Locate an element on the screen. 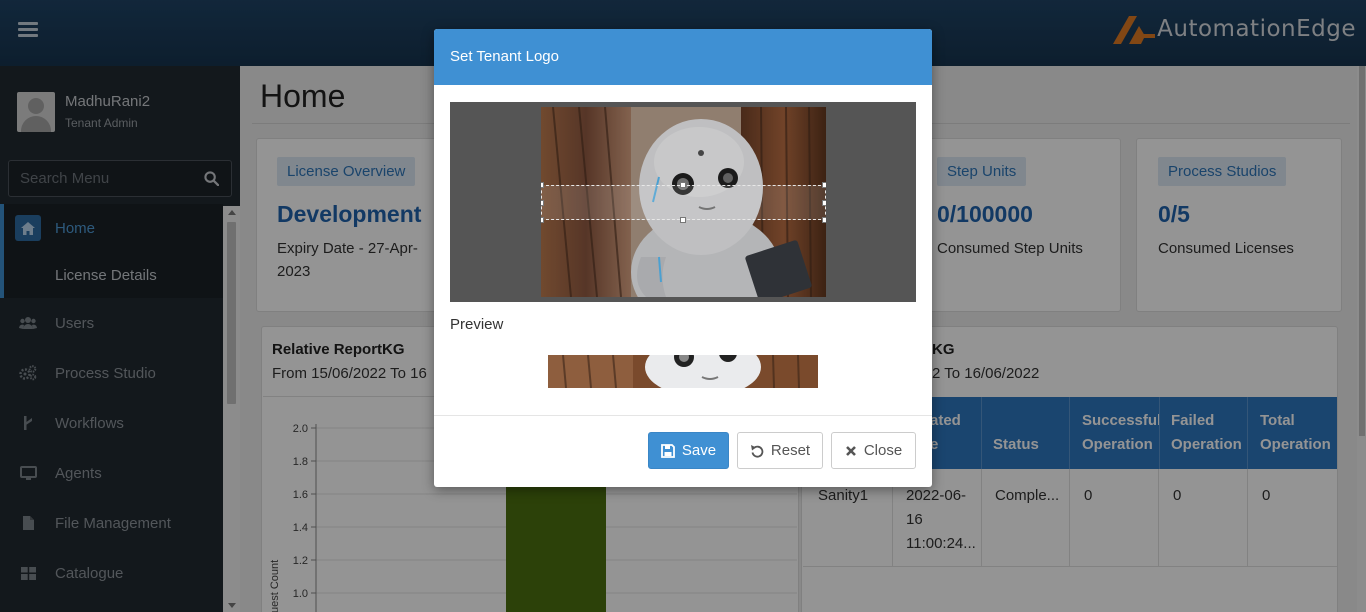 The width and height of the screenshot is (1366, 612). close-button: Close is located at coordinates (873, 450).